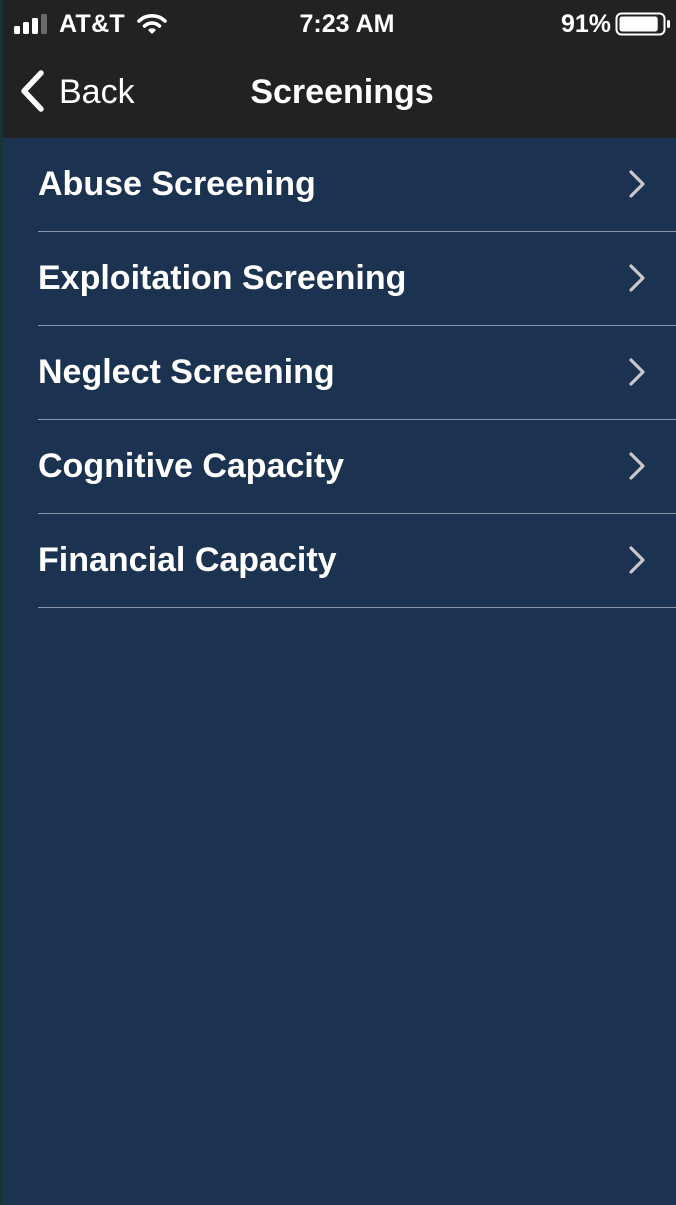 Image resolution: width=676 pixels, height=1205 pixels. I want to click on list-item-abuse-screening: Abuse Screening, so click(339, 185).